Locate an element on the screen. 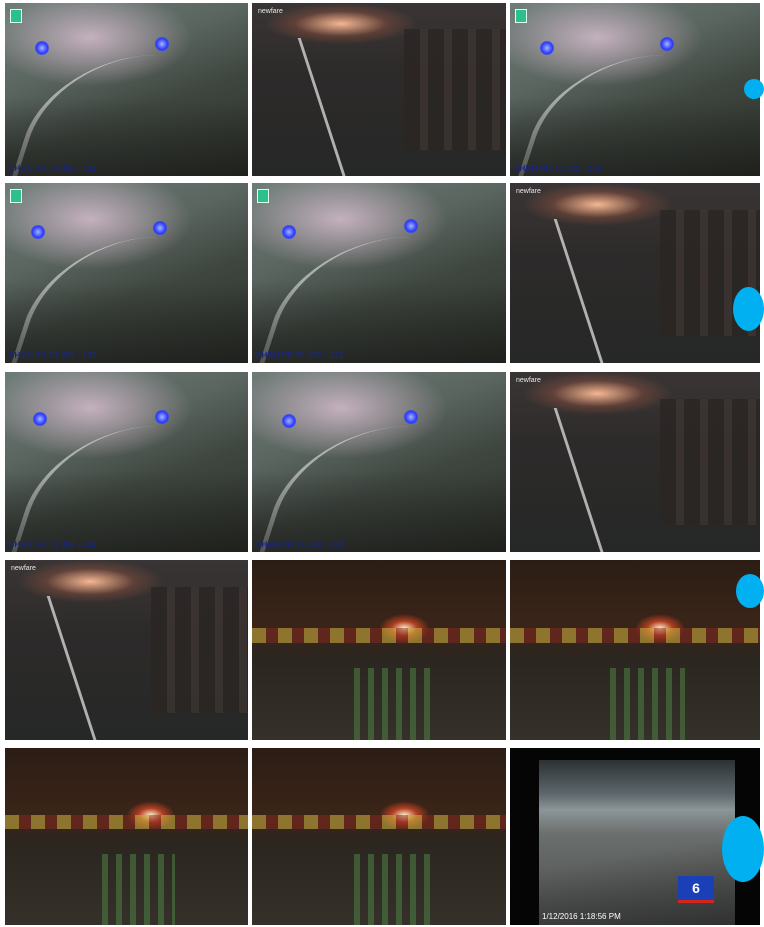 The width and height of the screenshot is (764, 927). tunnel-fire-frame-r4c1: newfare is located at coordinates (126, 650).